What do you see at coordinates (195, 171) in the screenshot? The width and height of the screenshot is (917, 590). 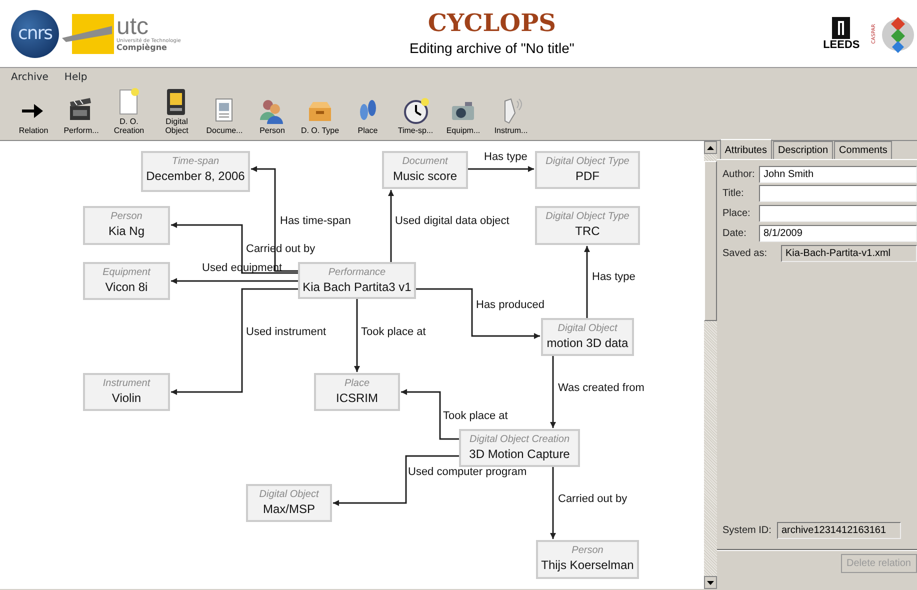 I see `diagram-node: Time-span December 8, 2006` at bounding box center [195, 171].